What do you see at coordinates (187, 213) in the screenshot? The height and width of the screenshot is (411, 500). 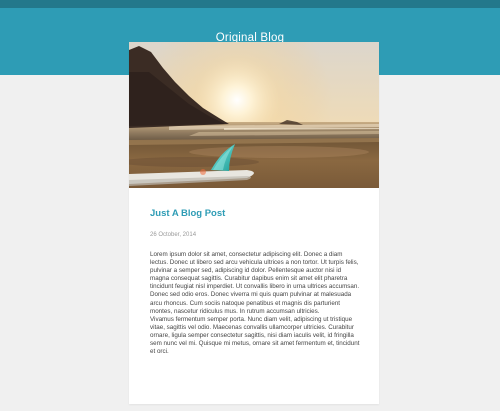 I see `post-title: Just A Blog Post` at bounding box center [187, 213].